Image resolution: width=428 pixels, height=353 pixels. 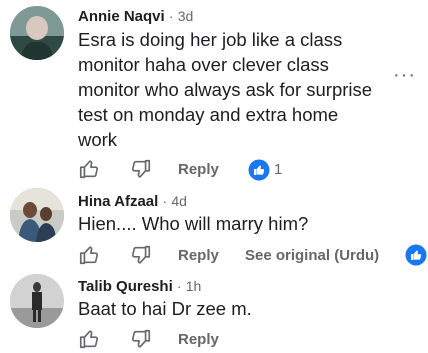 I want to click on comment-text-line: work, so click(x=98, y=139).